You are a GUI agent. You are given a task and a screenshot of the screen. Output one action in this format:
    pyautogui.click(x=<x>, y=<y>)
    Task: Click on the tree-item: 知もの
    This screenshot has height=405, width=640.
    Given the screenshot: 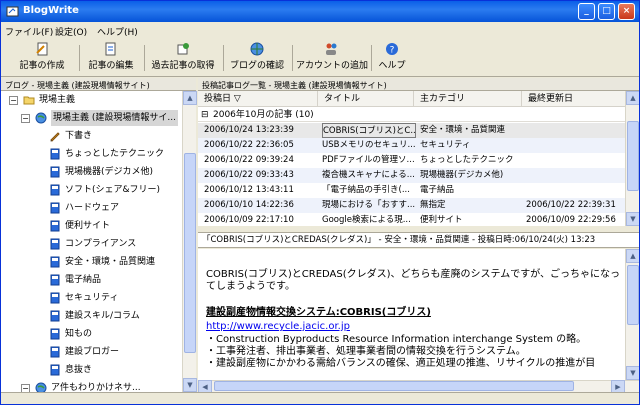 What is the action you would take?
    pyautogui.click(x=91, y=334)
    